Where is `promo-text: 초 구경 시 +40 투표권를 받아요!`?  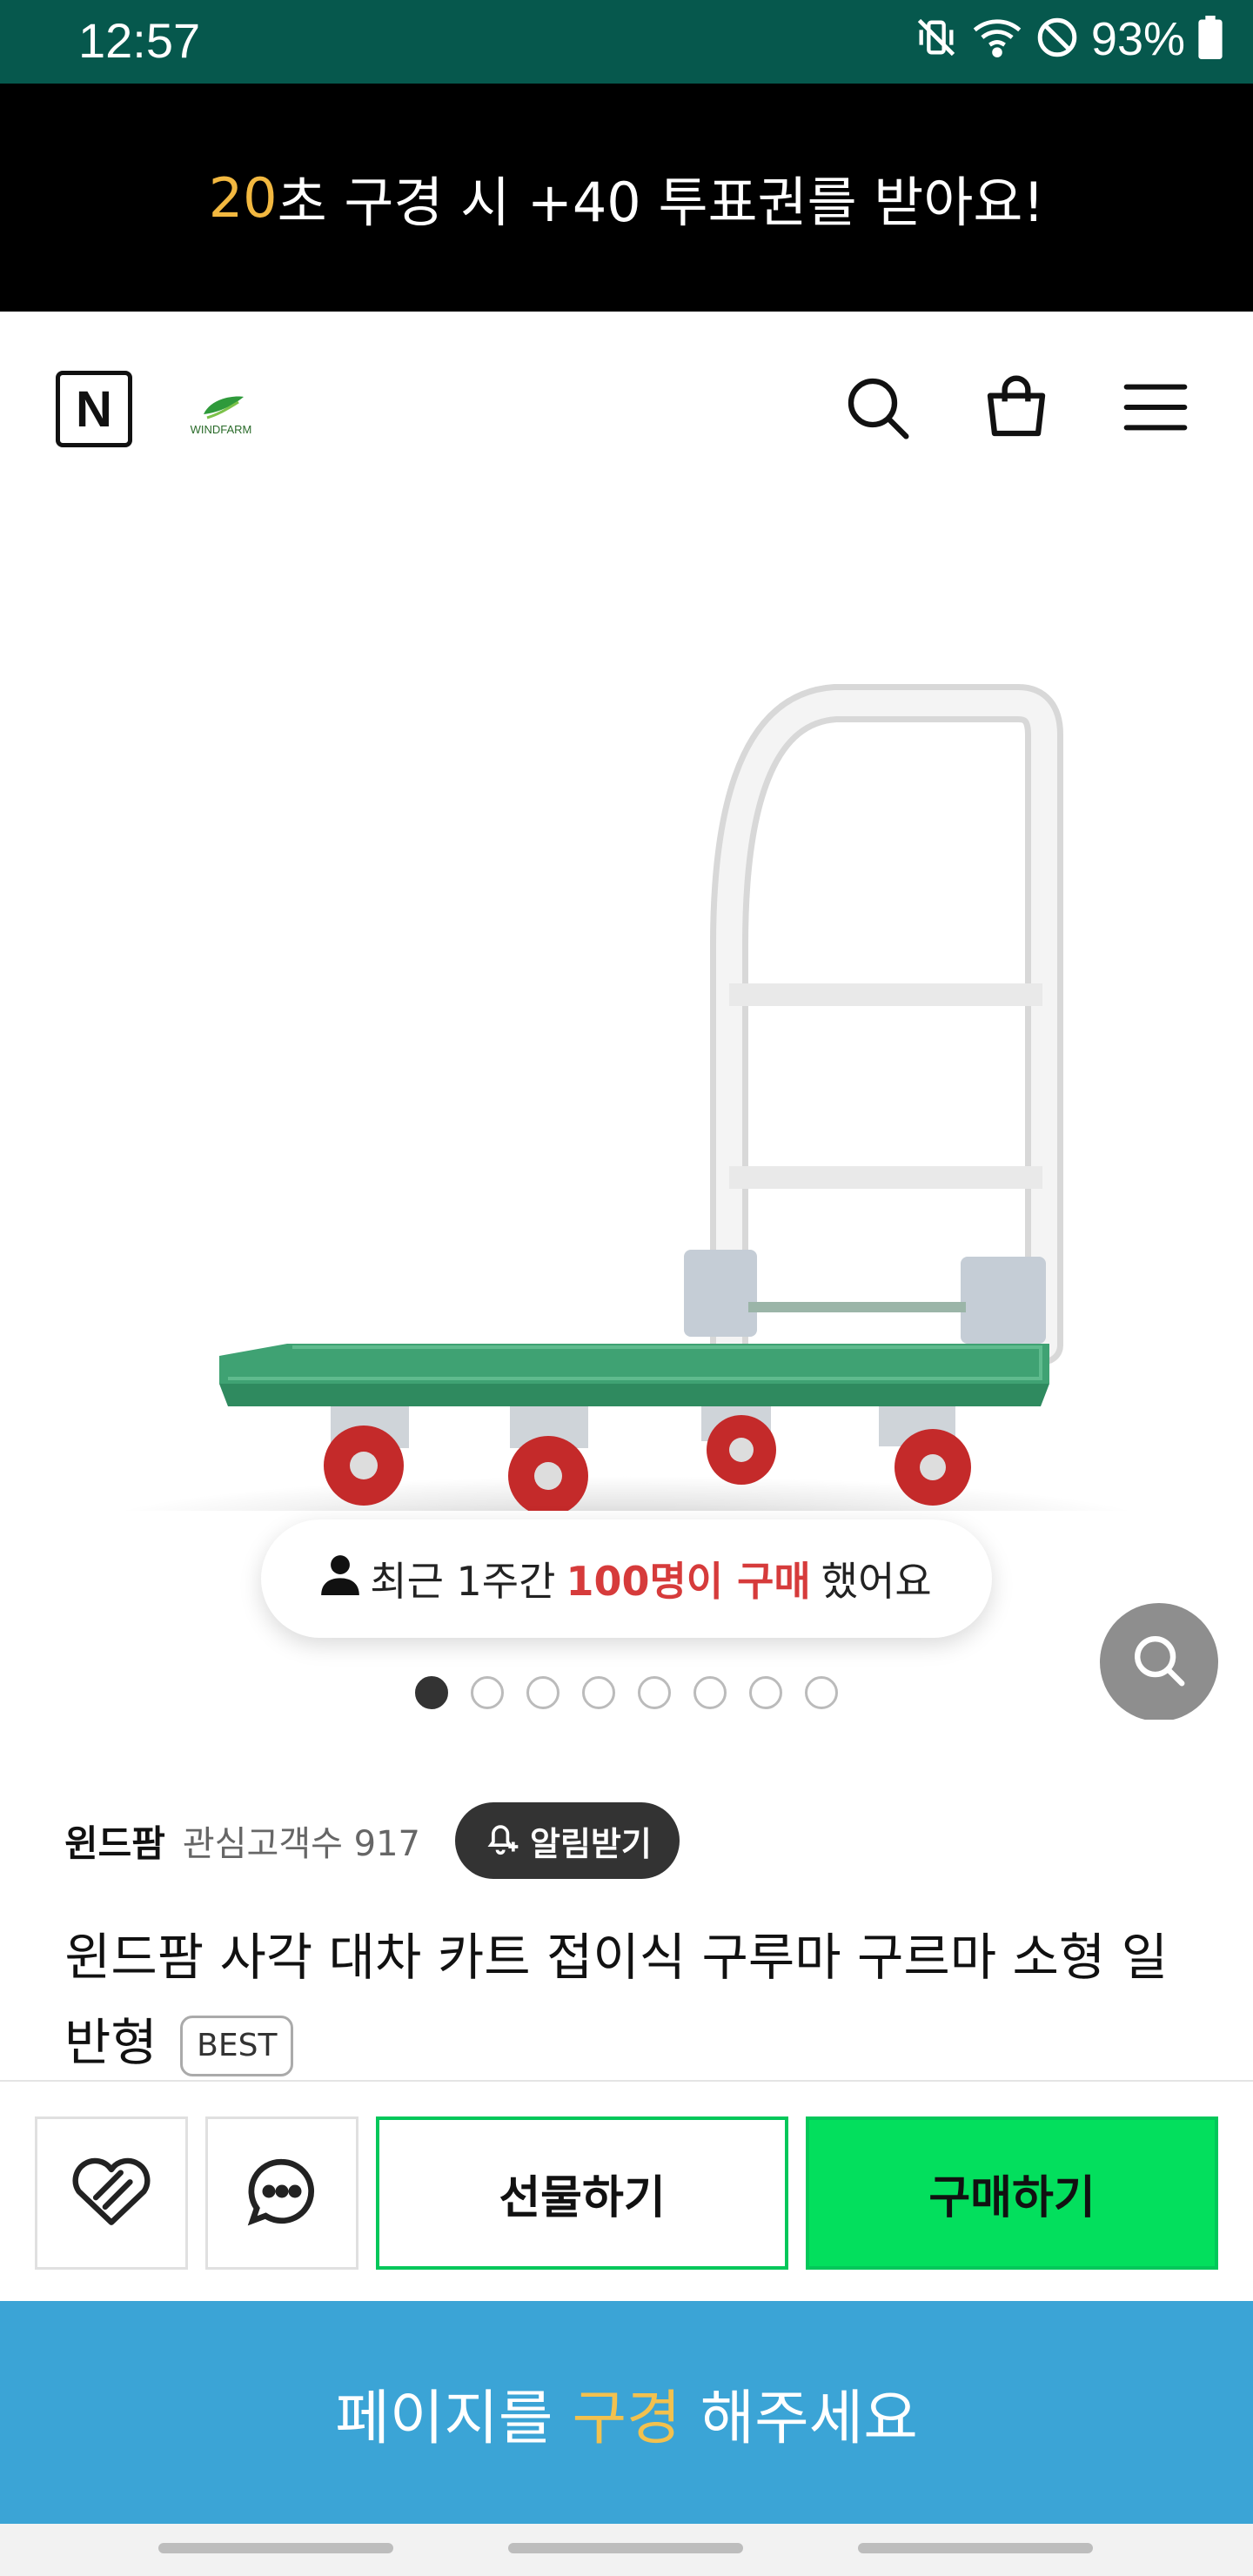
promo-text: 초 구경 시 +40 투표권를 받아요! is located at coordinates (661, 203).